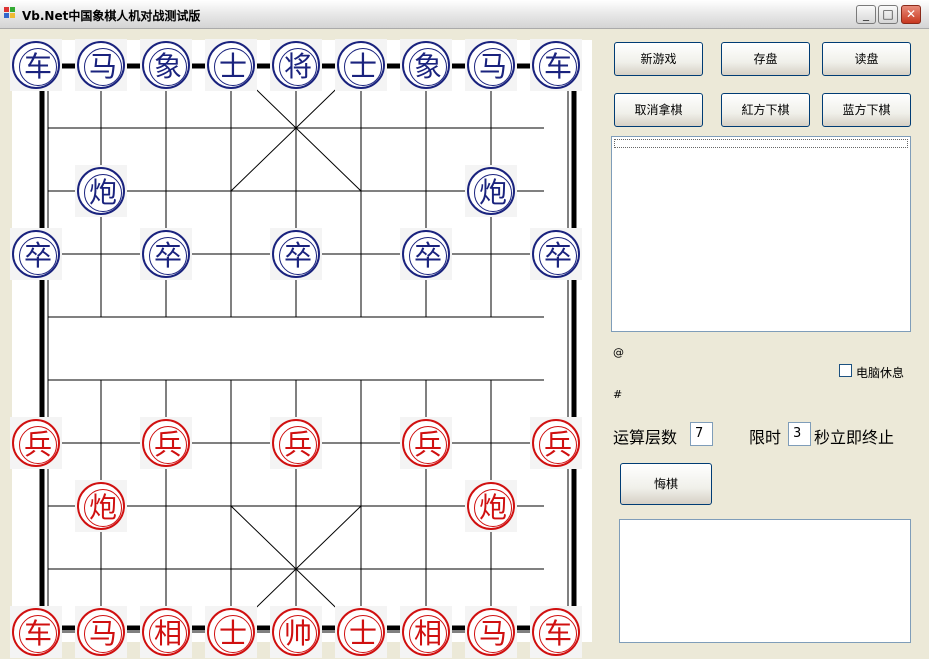 Image resolution: width=929 pixels, height=659 pixels. I want to click on at-label: @, so click(618, 352).